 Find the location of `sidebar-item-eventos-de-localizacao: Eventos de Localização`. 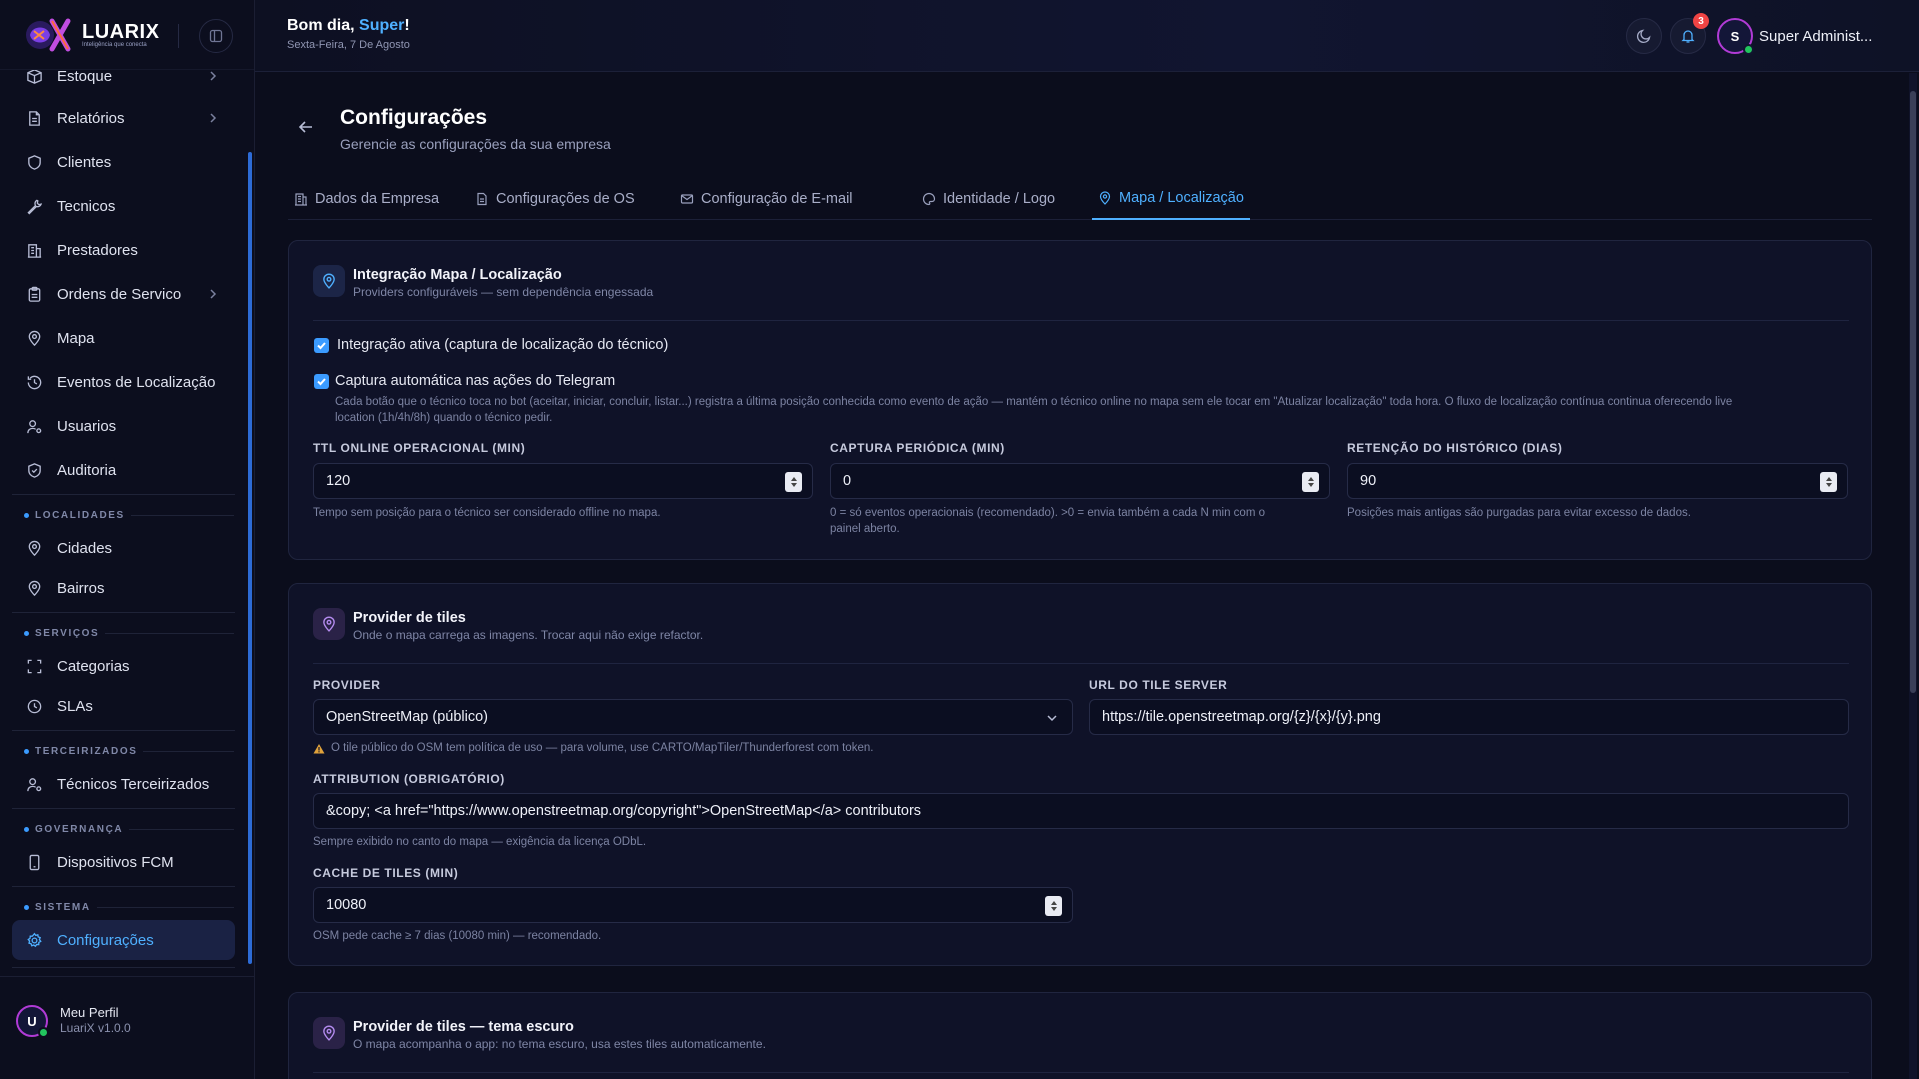

sidebar-item-eventos-de-localizacao: Eventos de Localização is located at coordinates (123, 382).